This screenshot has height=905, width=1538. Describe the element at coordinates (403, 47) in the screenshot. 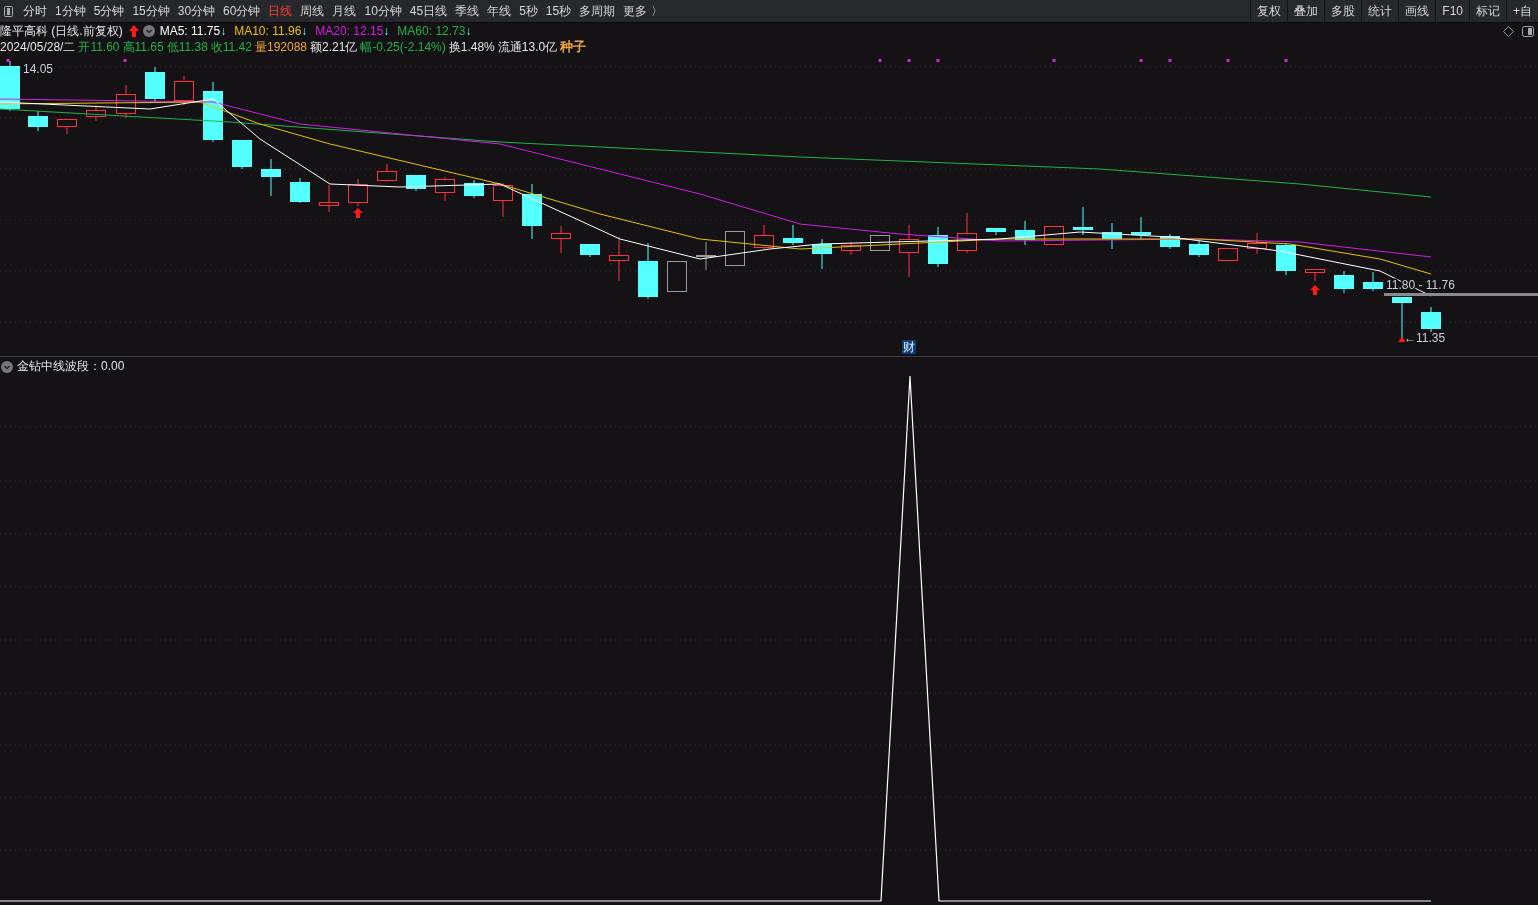

I see `quote-value: 幅-0.25(-2.14%)` at that location.